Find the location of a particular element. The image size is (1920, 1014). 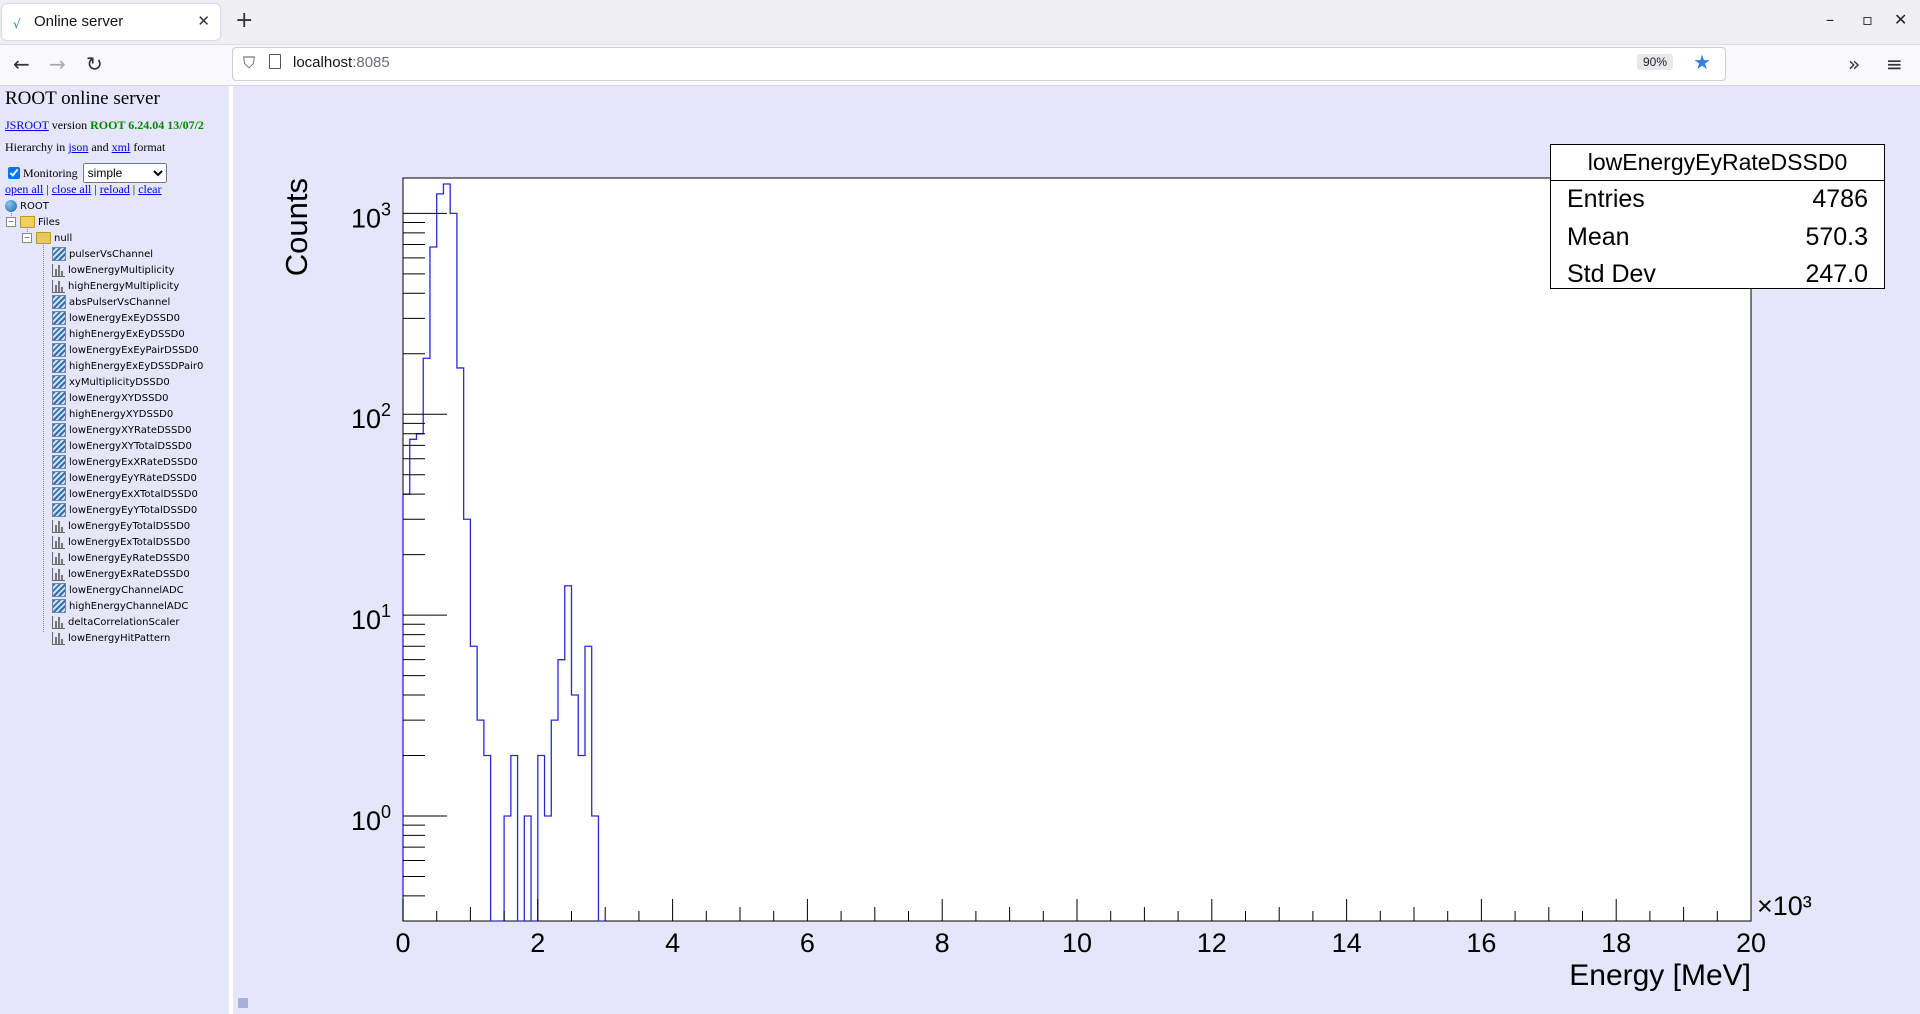

tree-node-histogram: deltaCorrelationScaler is located at coordinates (115, 622).